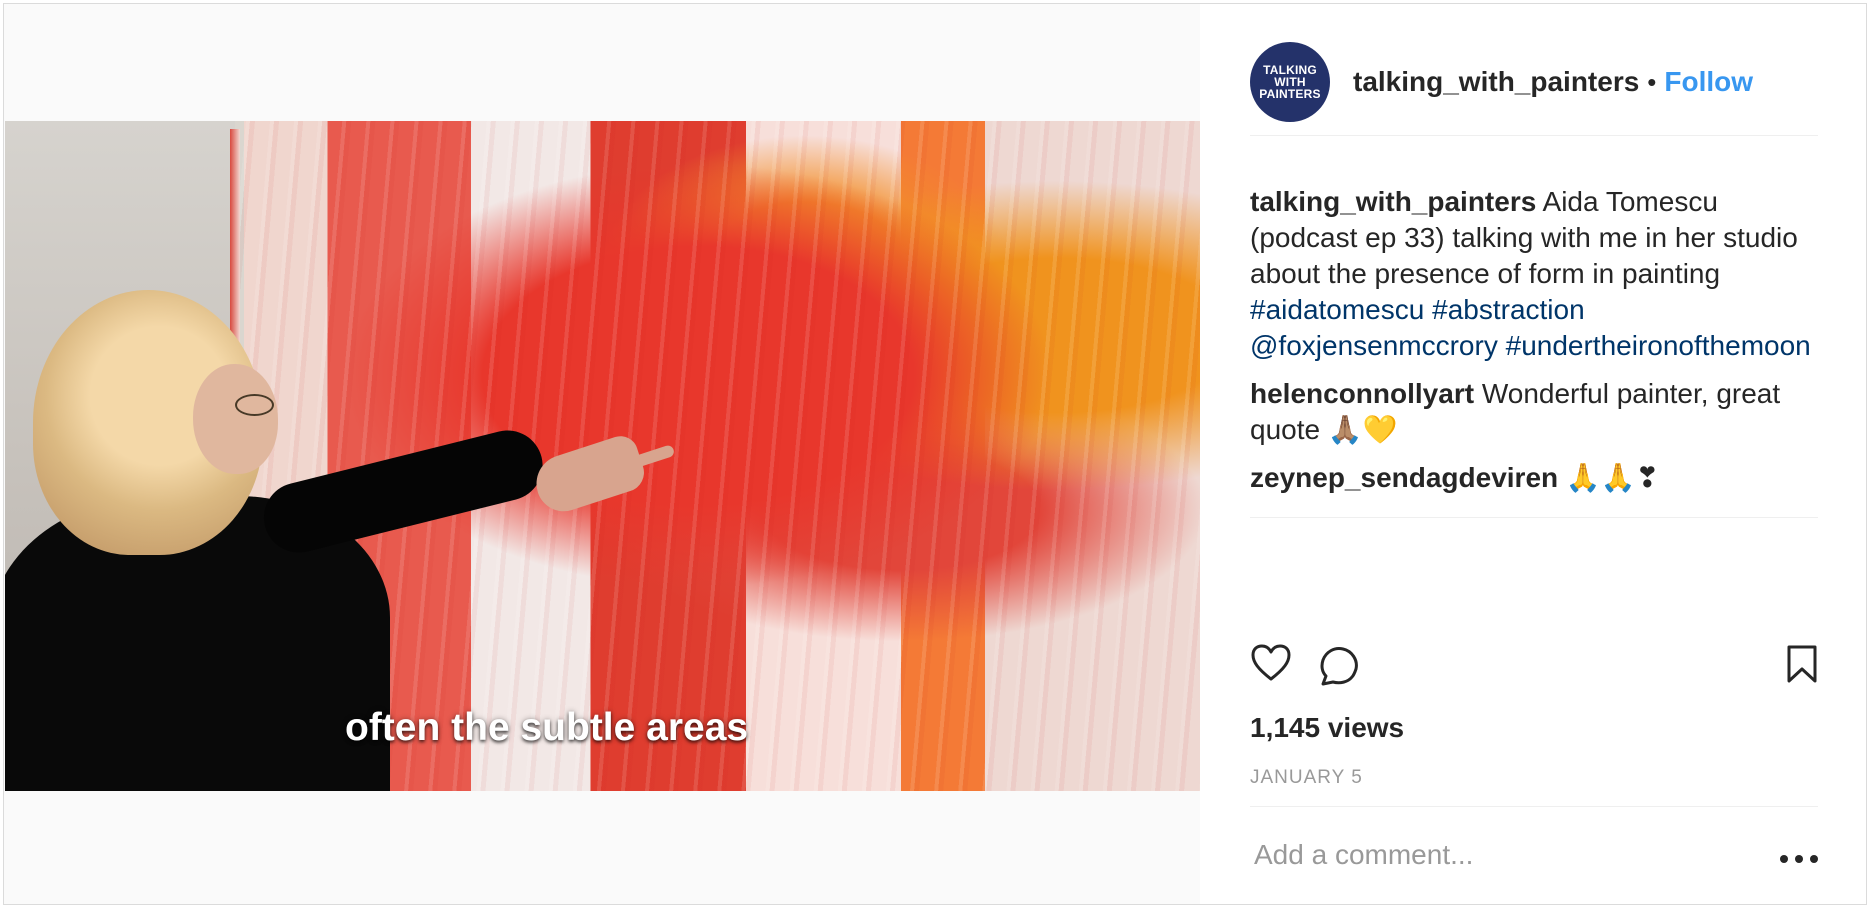 This screenshot has width=1872, height=908. I want to click on author-avatar: TALKING WITH PAINTERS, so click(1290, 82).